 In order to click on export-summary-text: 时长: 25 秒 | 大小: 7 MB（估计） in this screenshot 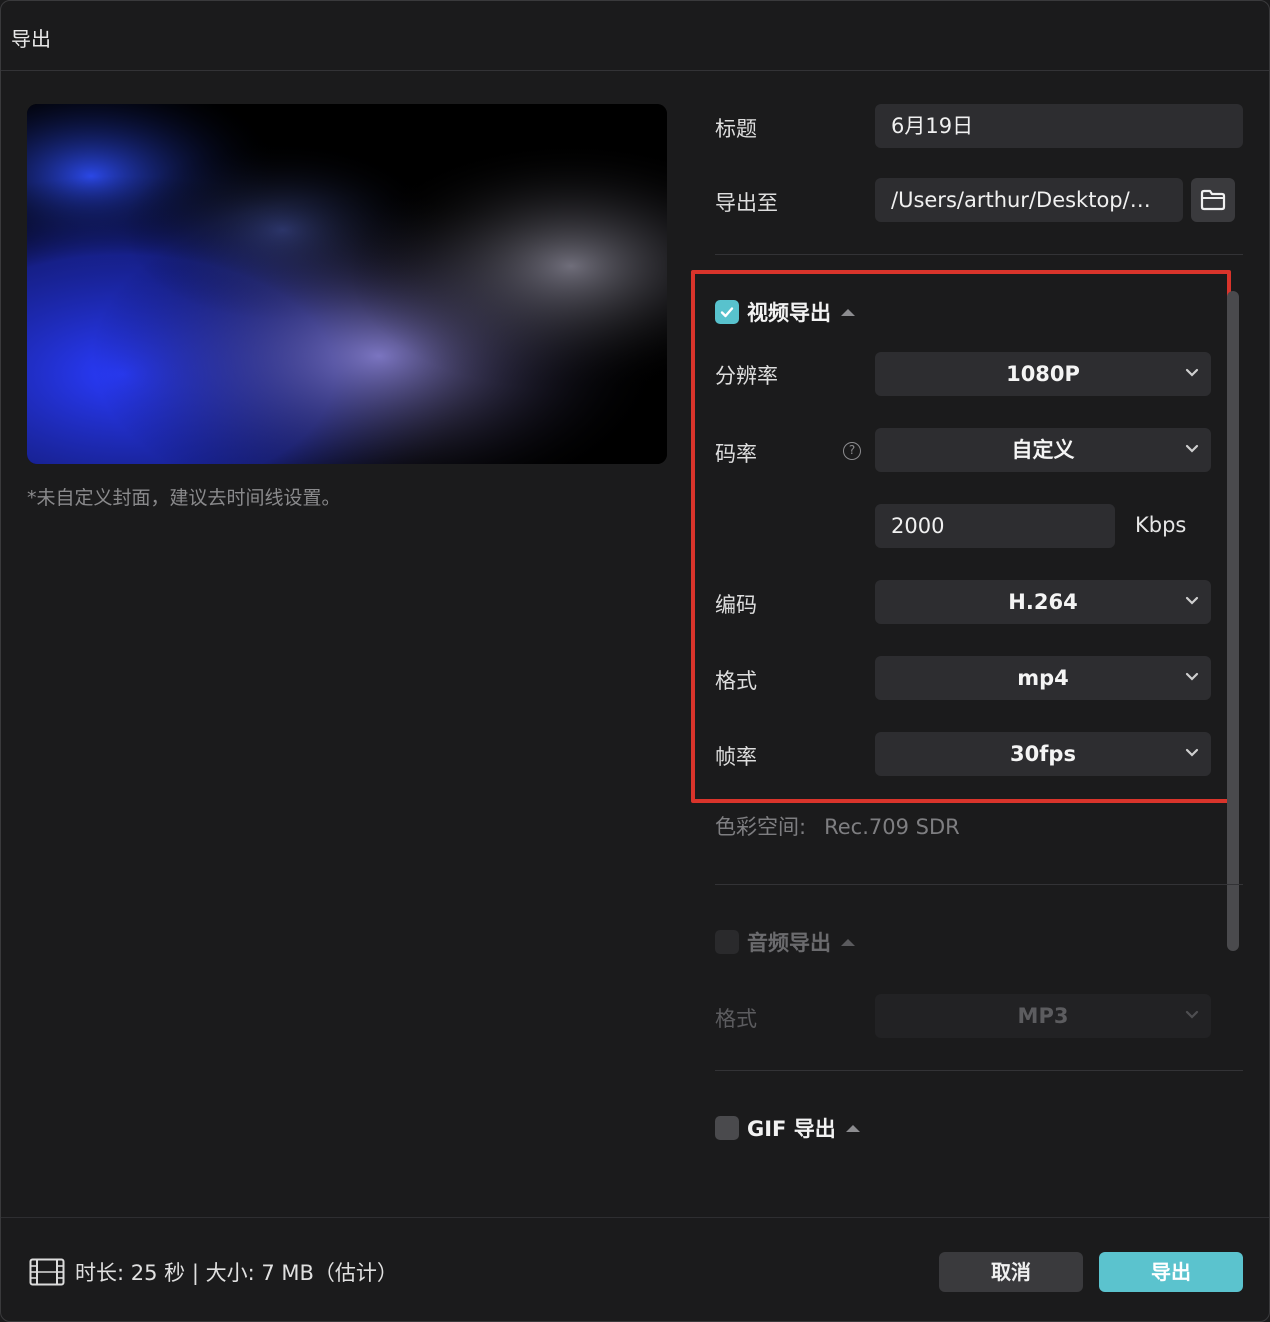, I will do `click(236, 1273)`.